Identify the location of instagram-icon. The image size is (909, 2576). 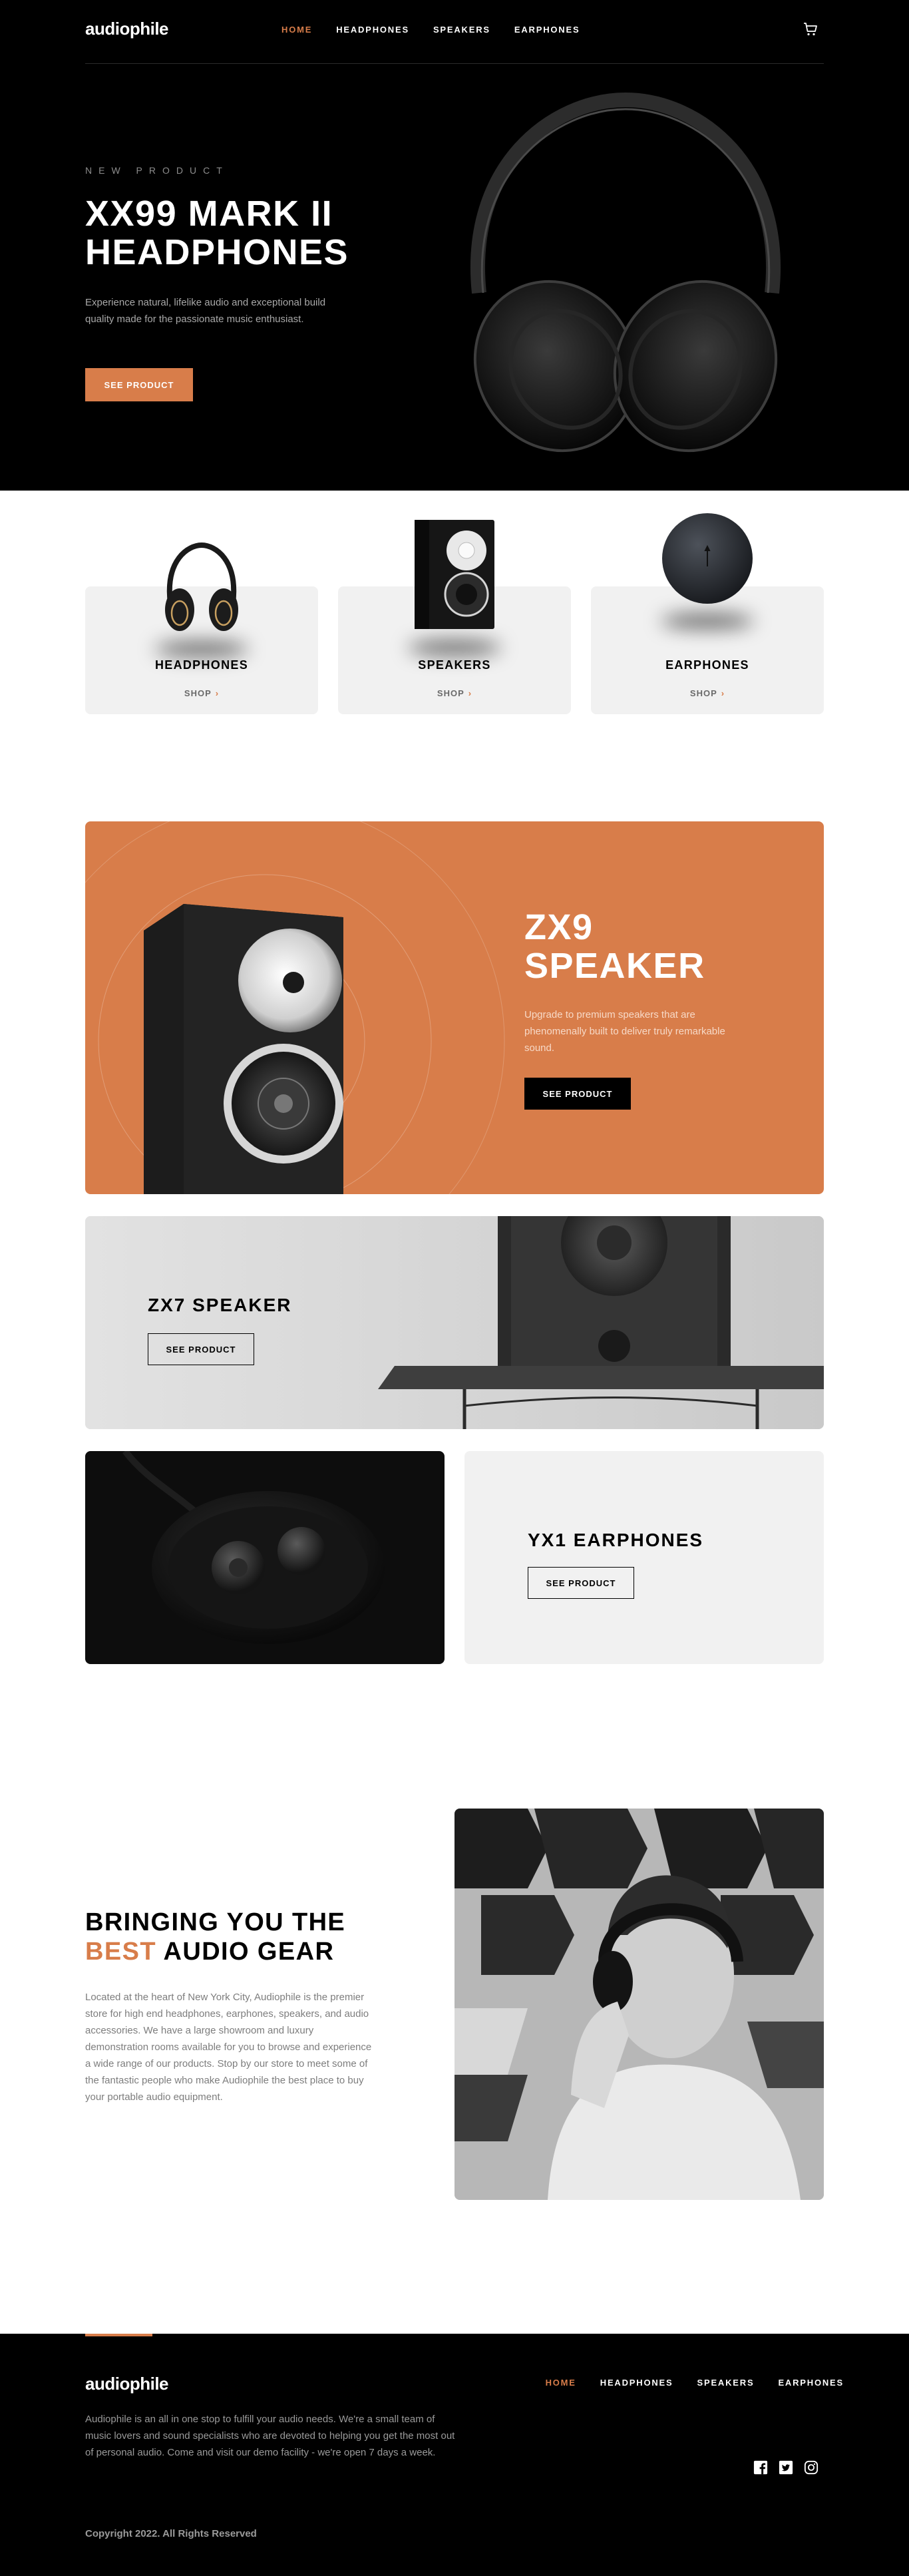
(811, 2467).